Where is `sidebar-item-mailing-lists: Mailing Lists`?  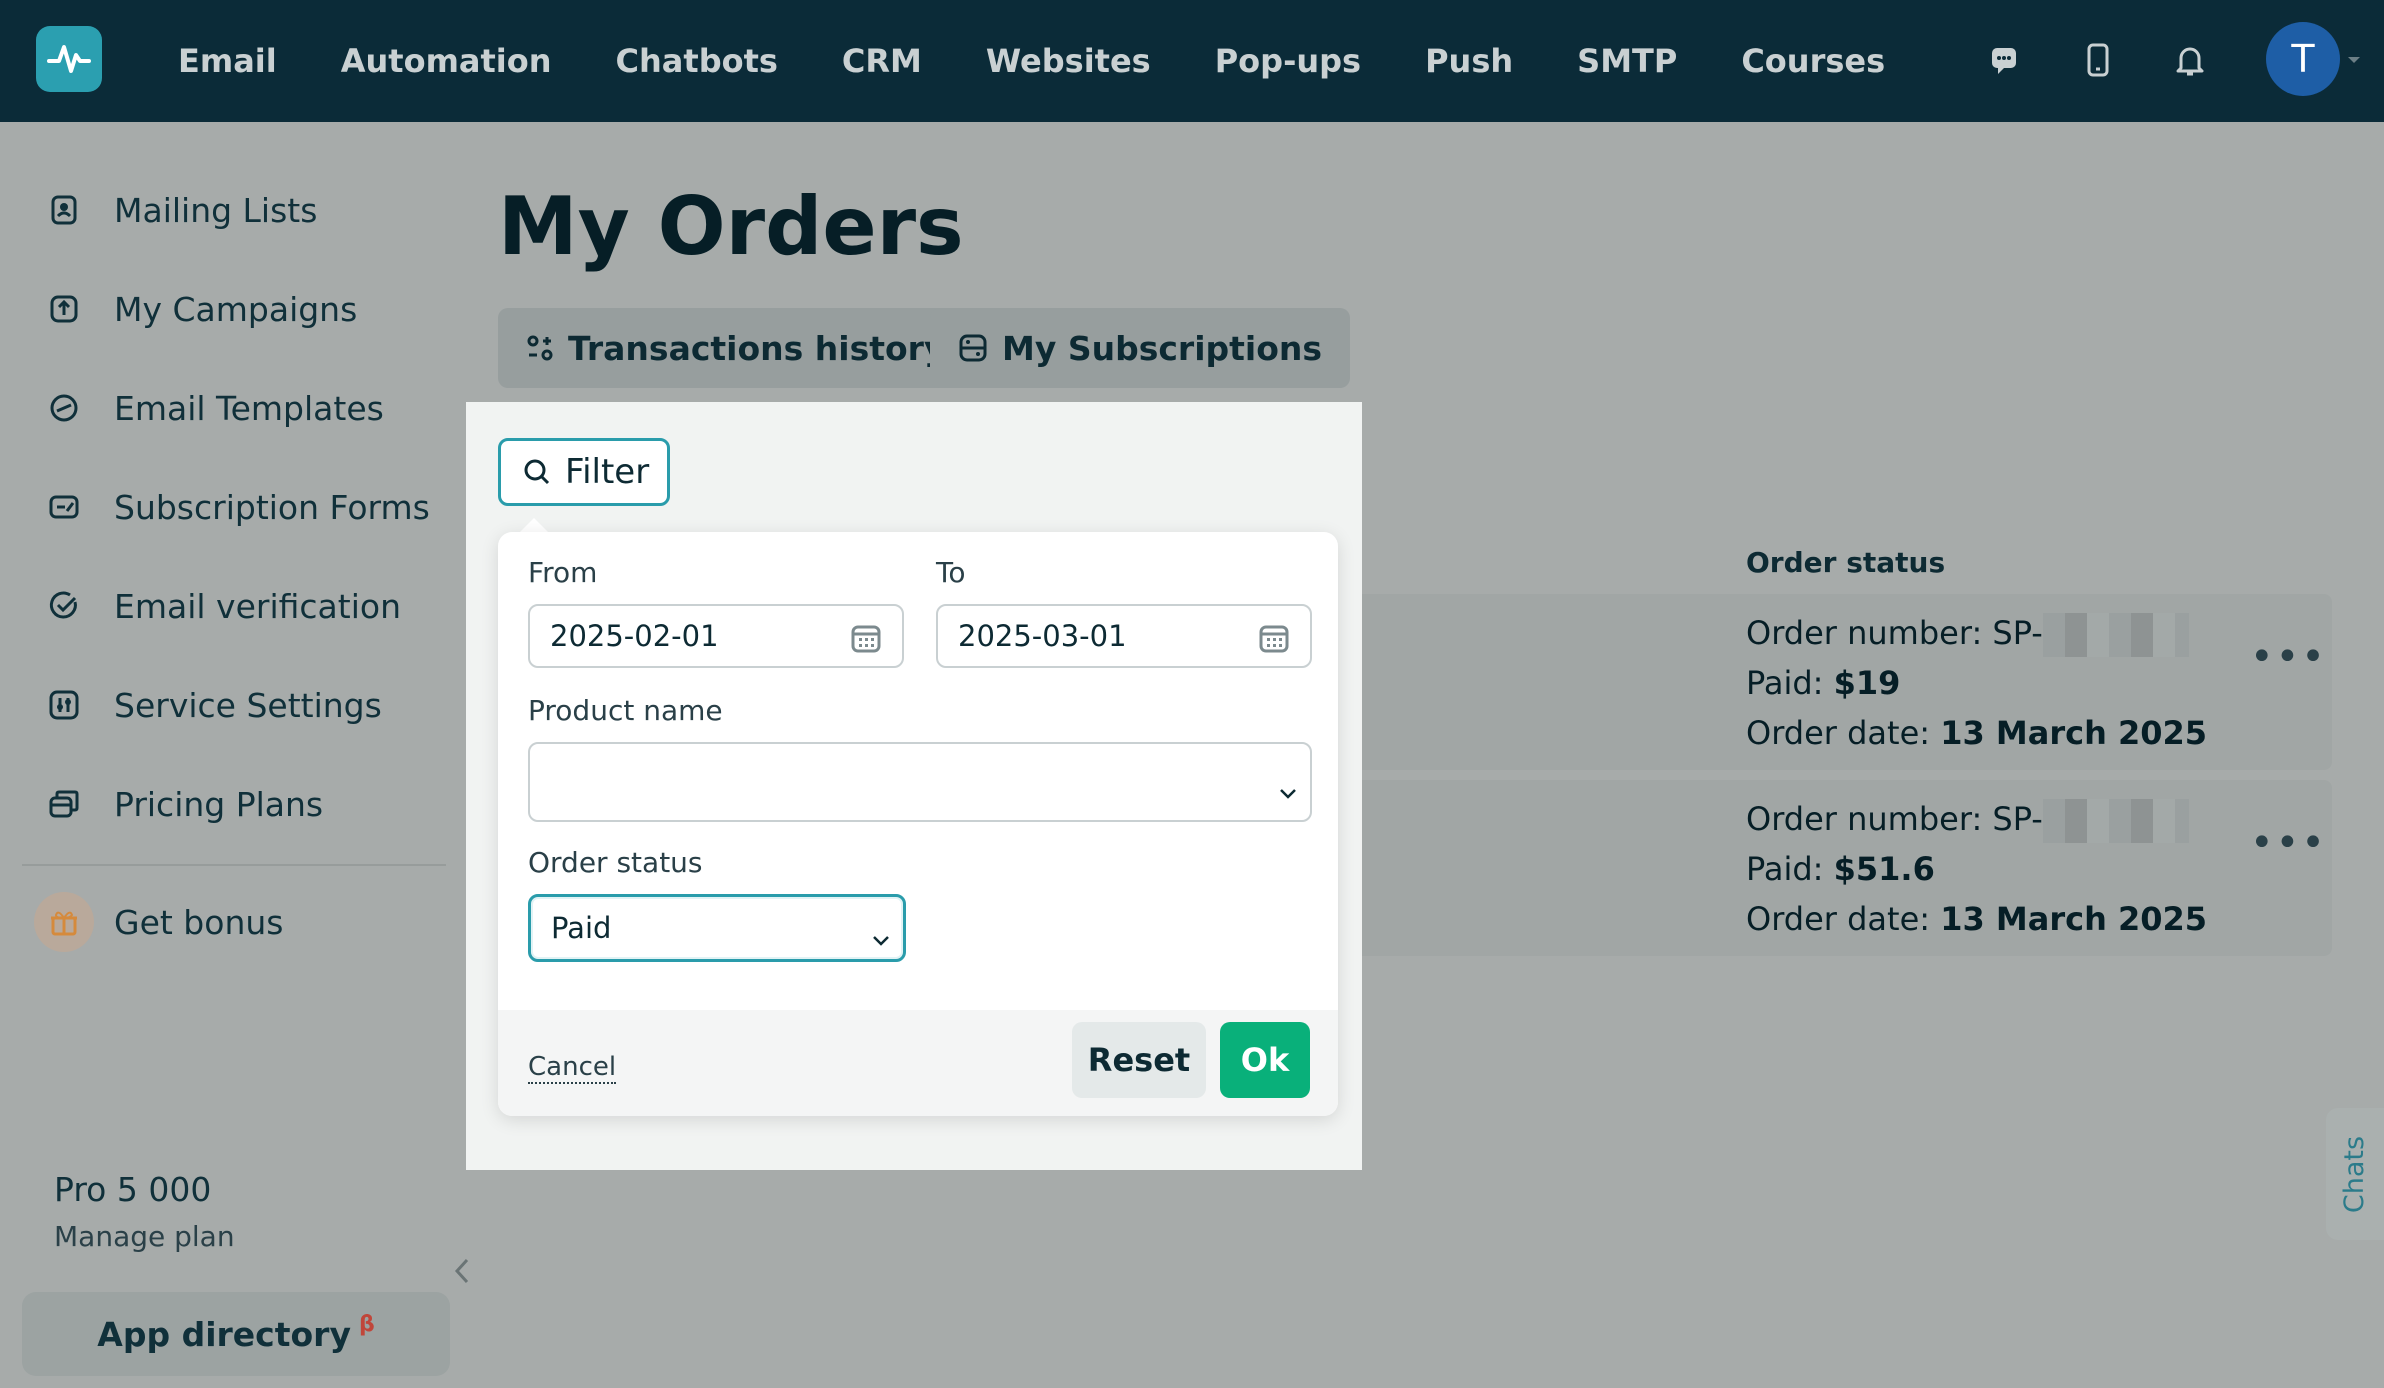
sidebar-item-mailing-lists: Mailing Lists is located at coordinates (180, 210).